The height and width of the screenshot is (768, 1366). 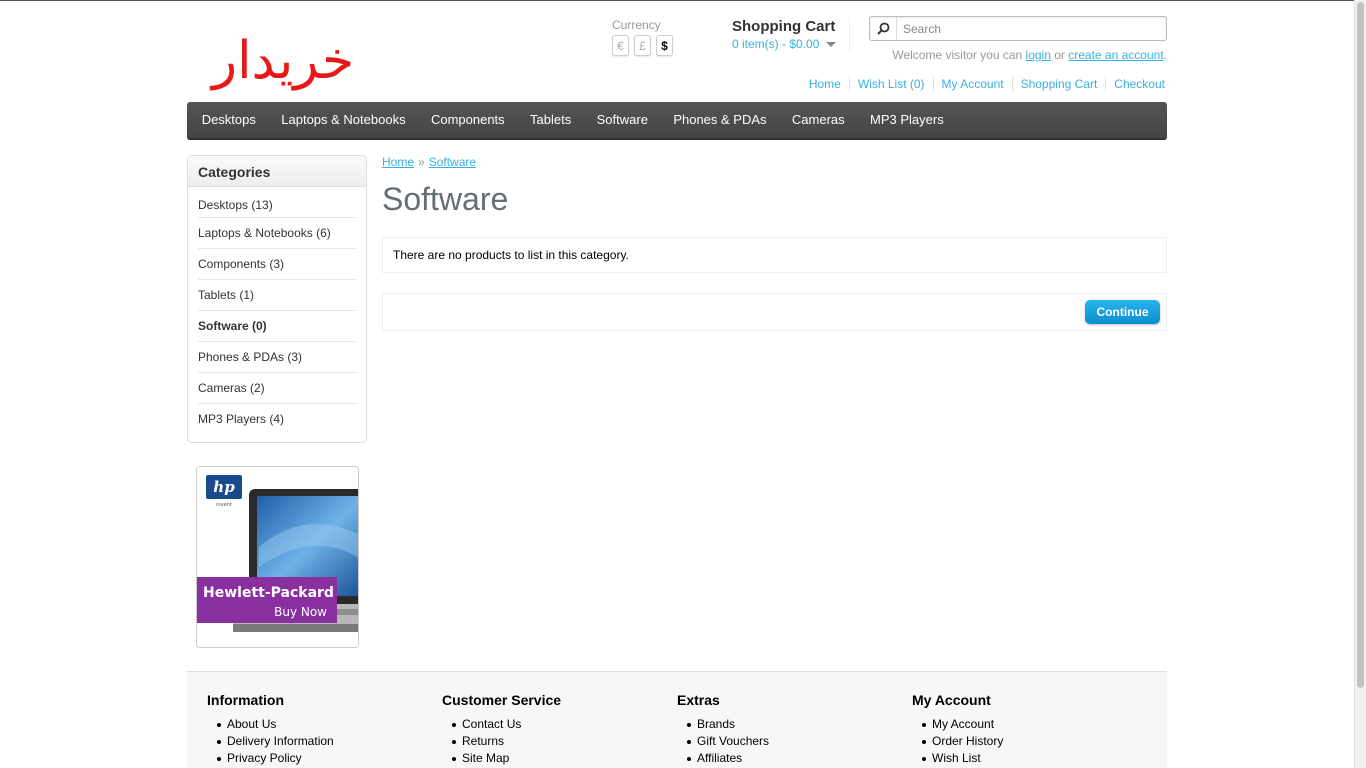 What do you see at coordinates (312, 724) in the screenshot?
I see `footer-link-item: About Us` at bounding box center [312, 724].